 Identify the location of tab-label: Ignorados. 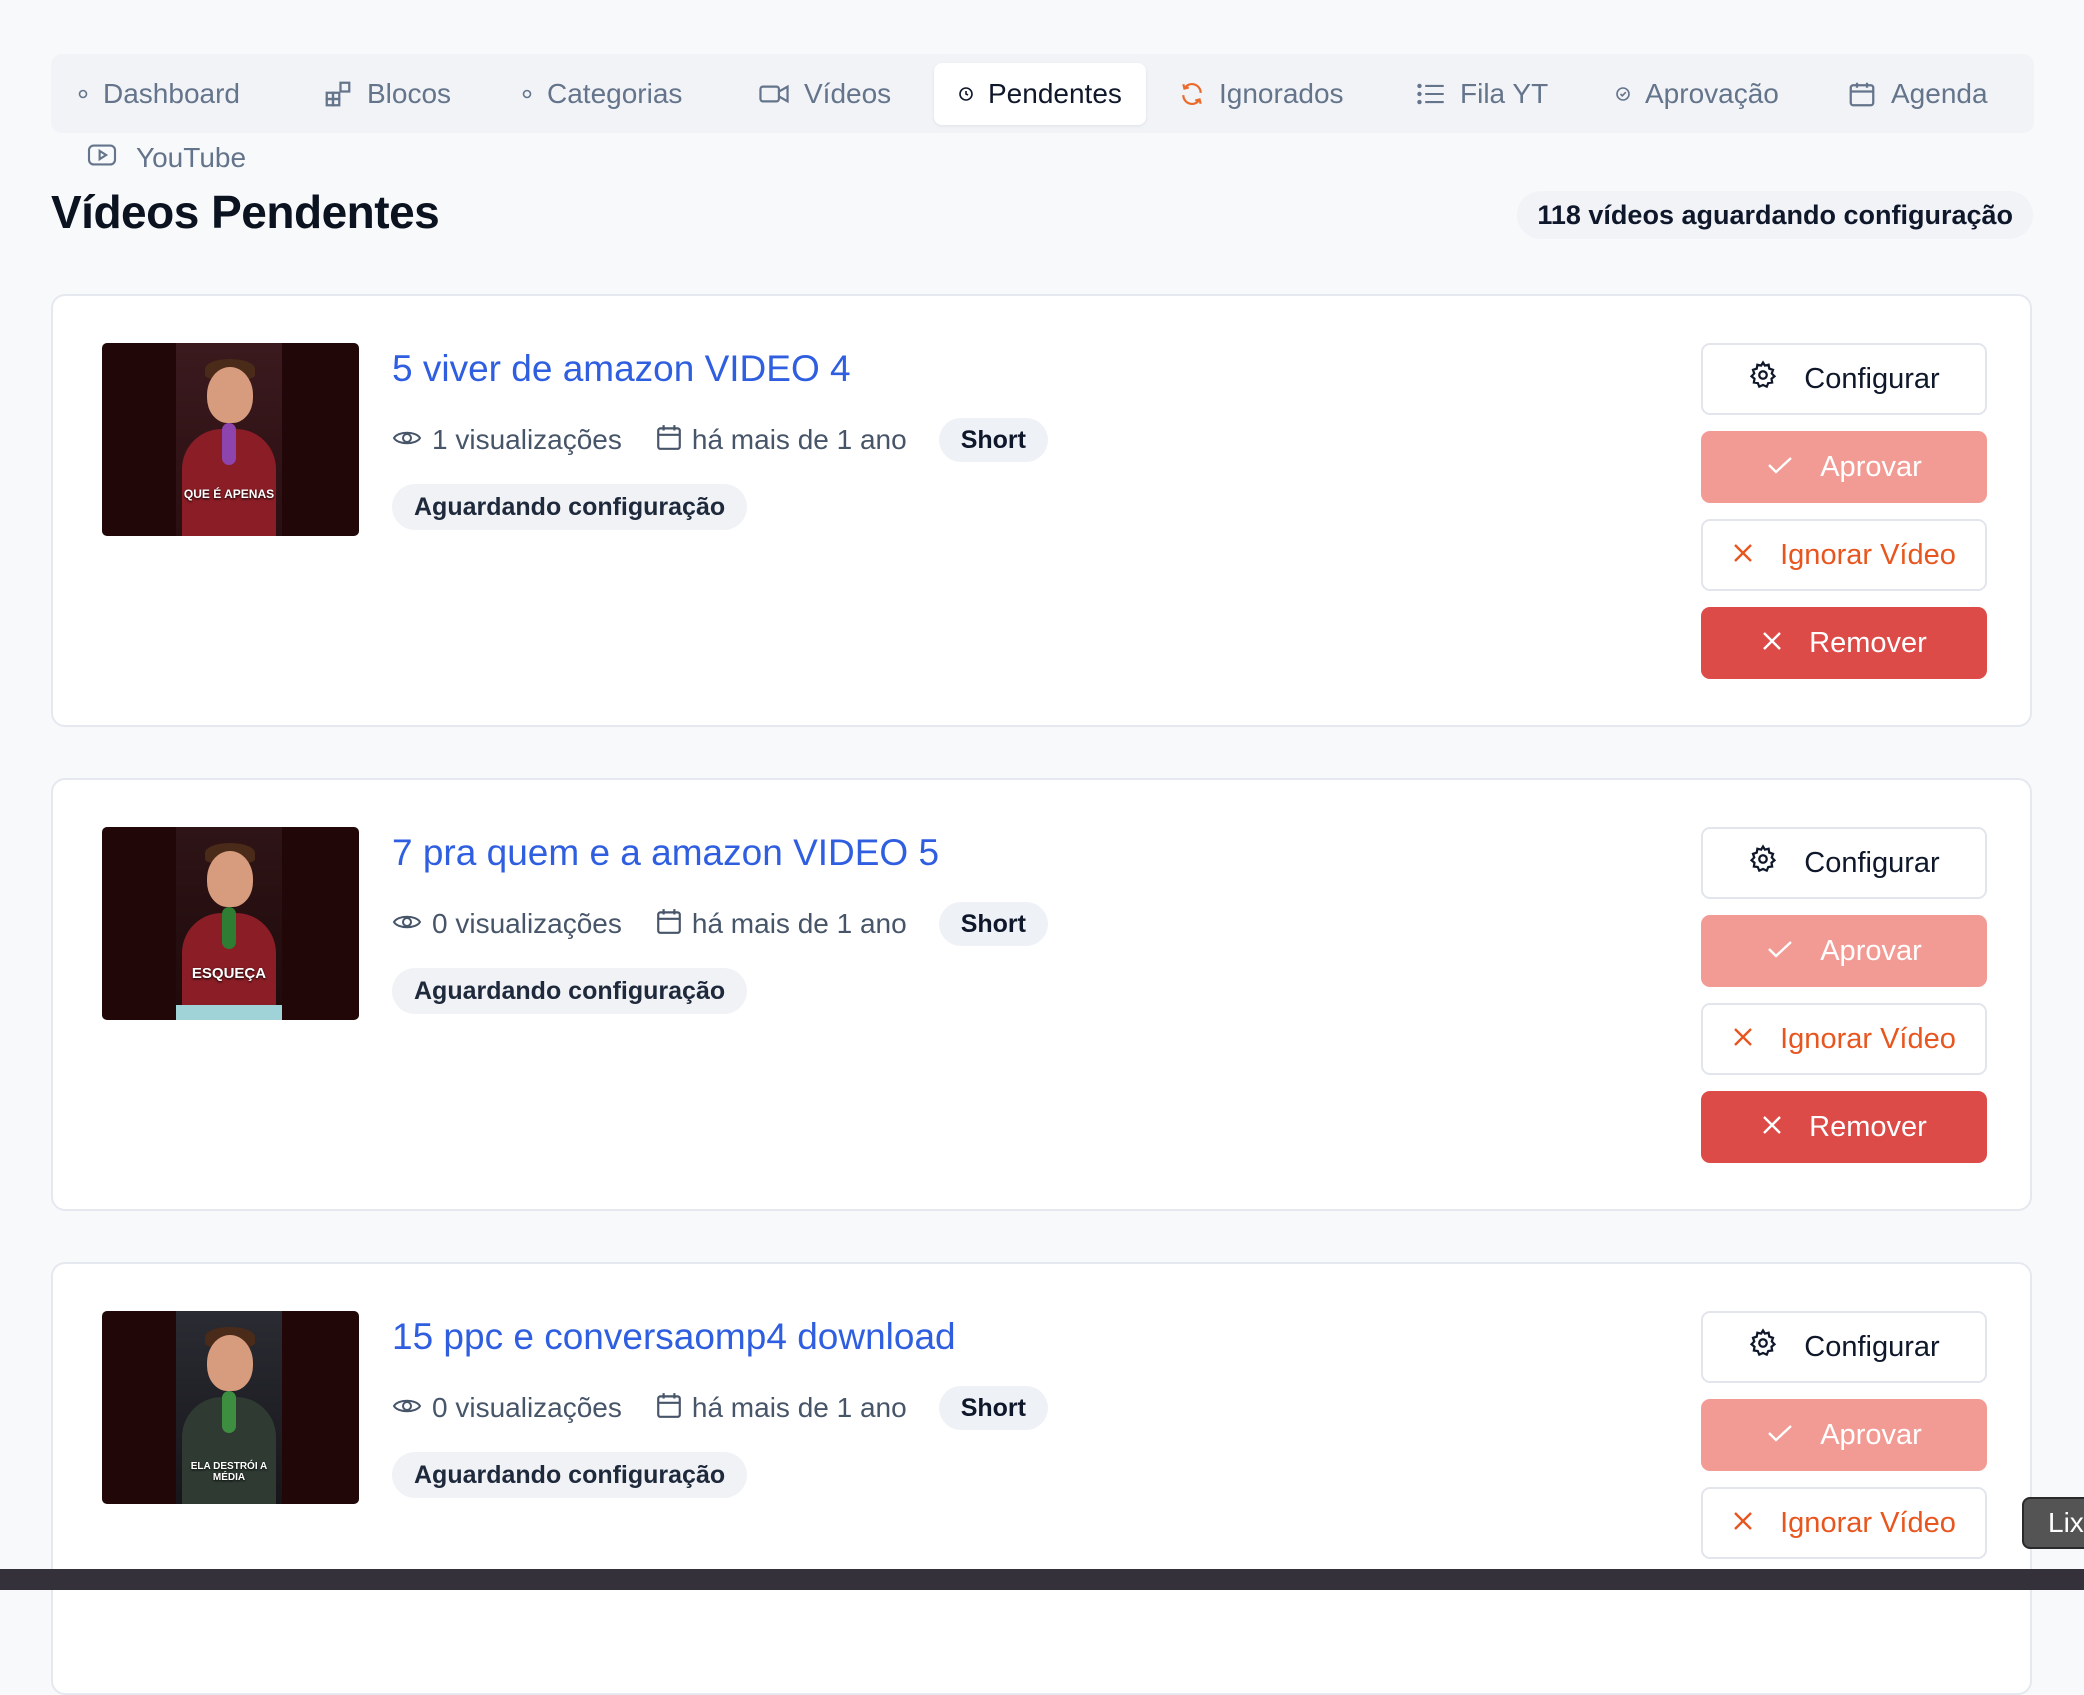
(1281, 93).